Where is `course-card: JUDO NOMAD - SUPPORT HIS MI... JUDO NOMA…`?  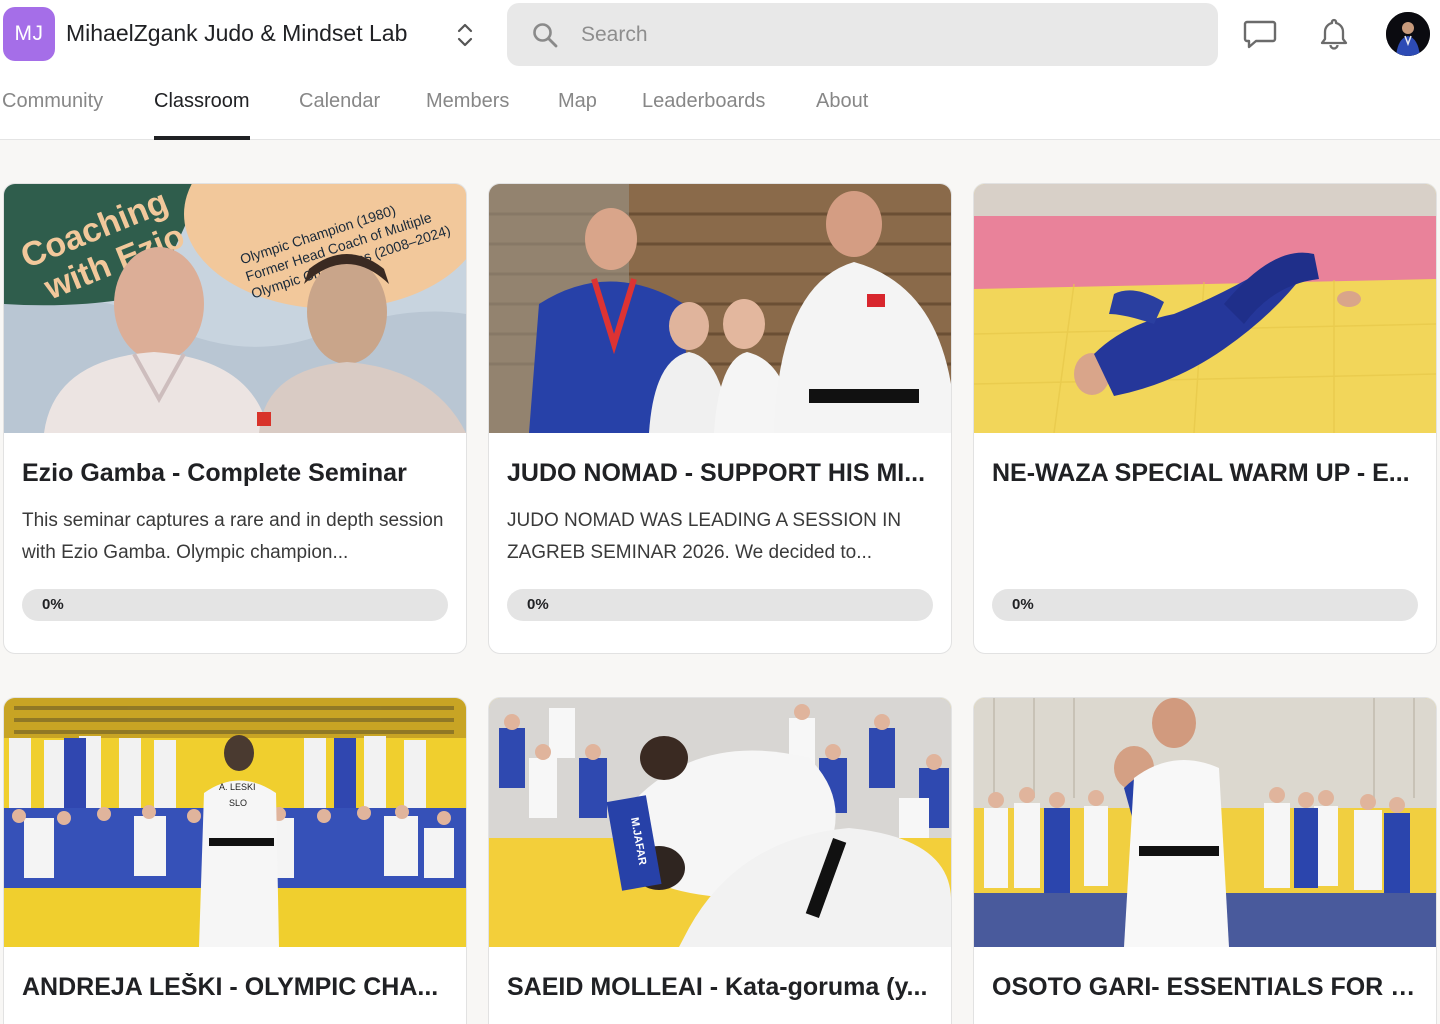
course-card: JUDO NOMAD - SUPPORT HIS MI... JUDO NOMA… is located at coordinates (720, 418).